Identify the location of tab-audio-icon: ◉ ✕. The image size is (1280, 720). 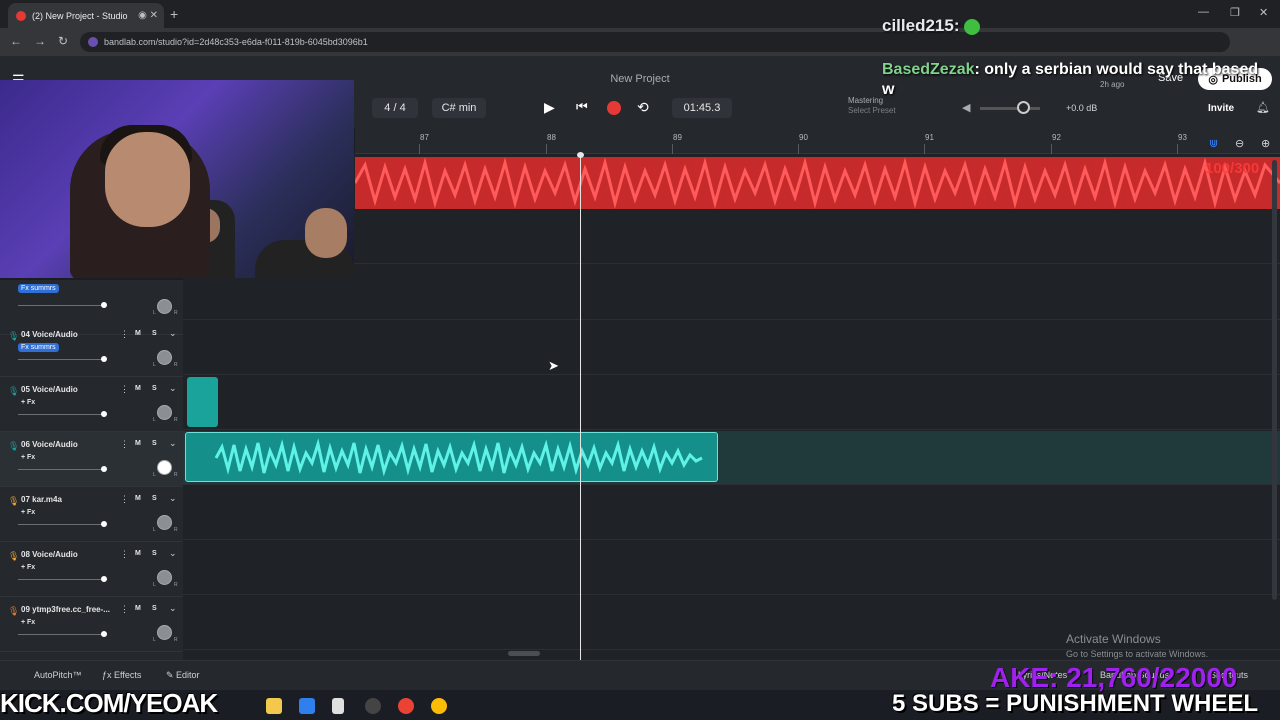
(148, 15).